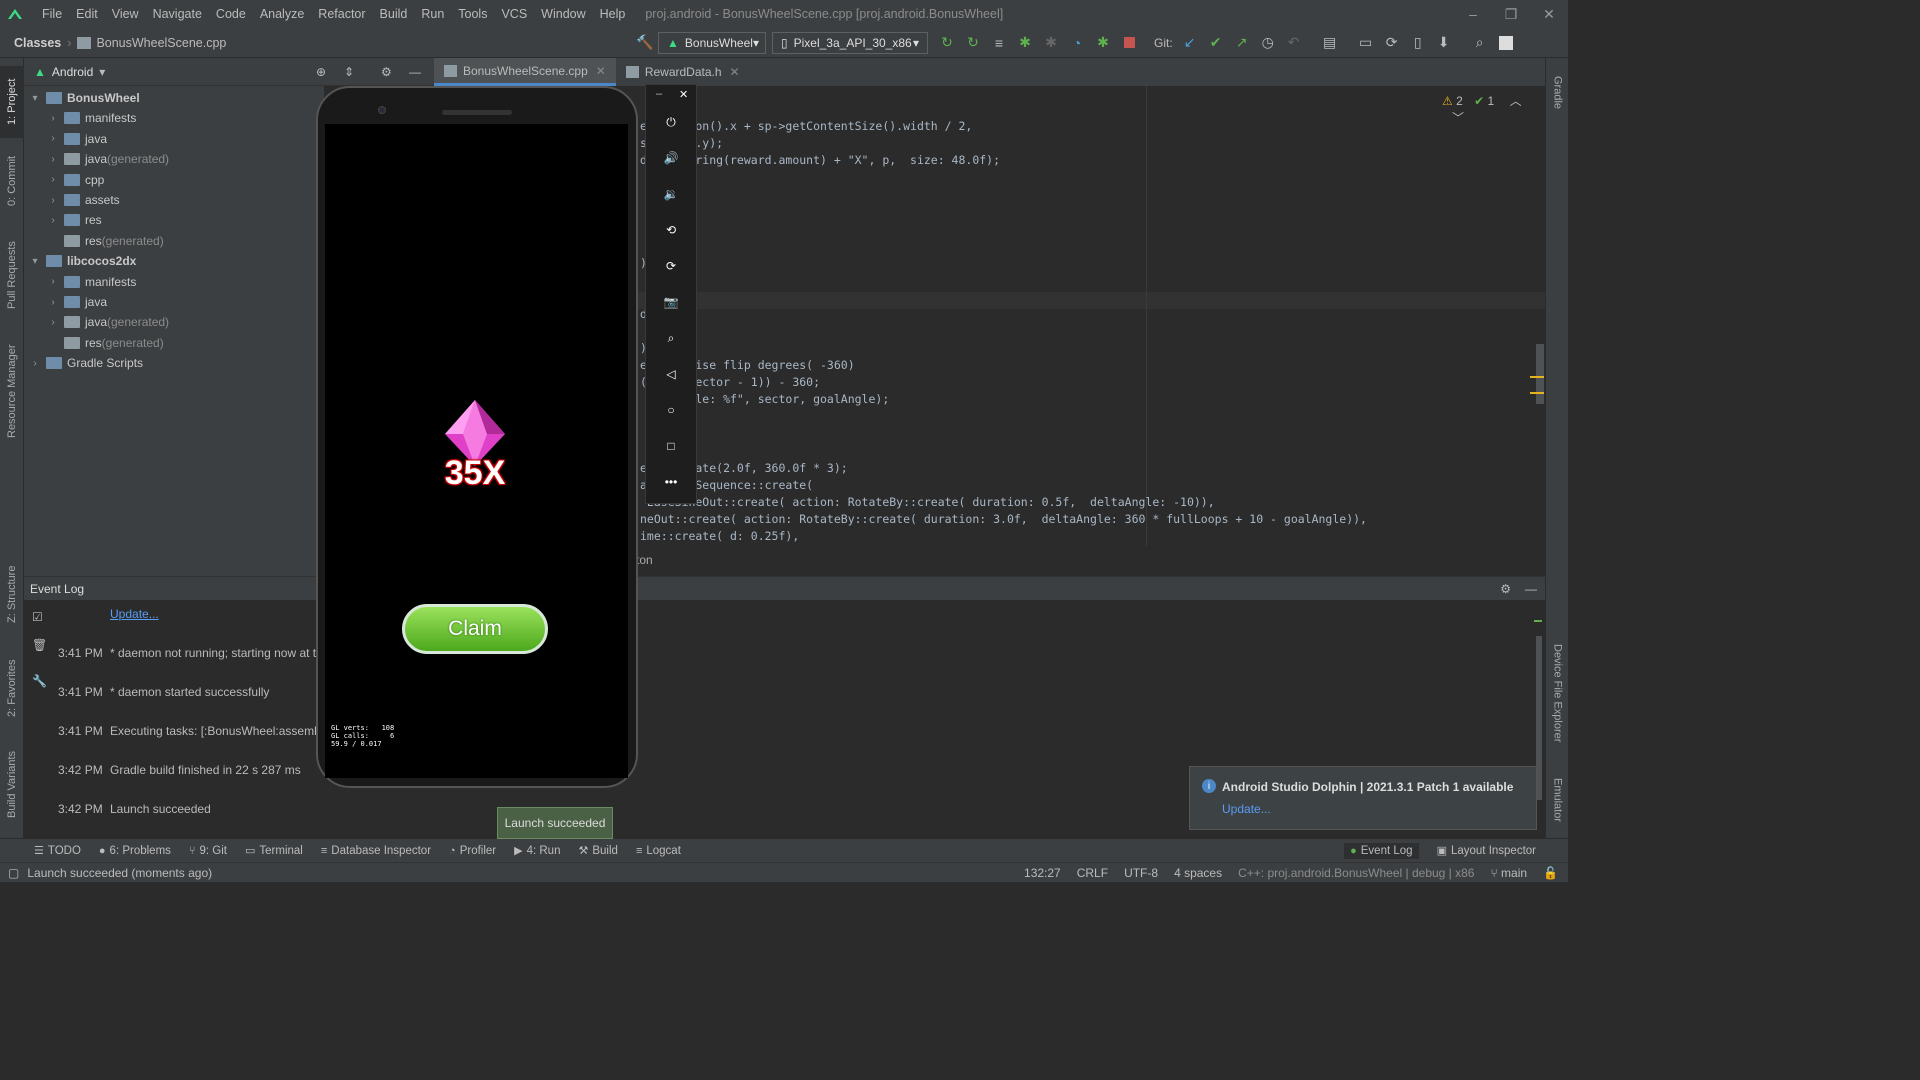  I want to click on tree-item: › Gradle Scripts, so click(86, 363).